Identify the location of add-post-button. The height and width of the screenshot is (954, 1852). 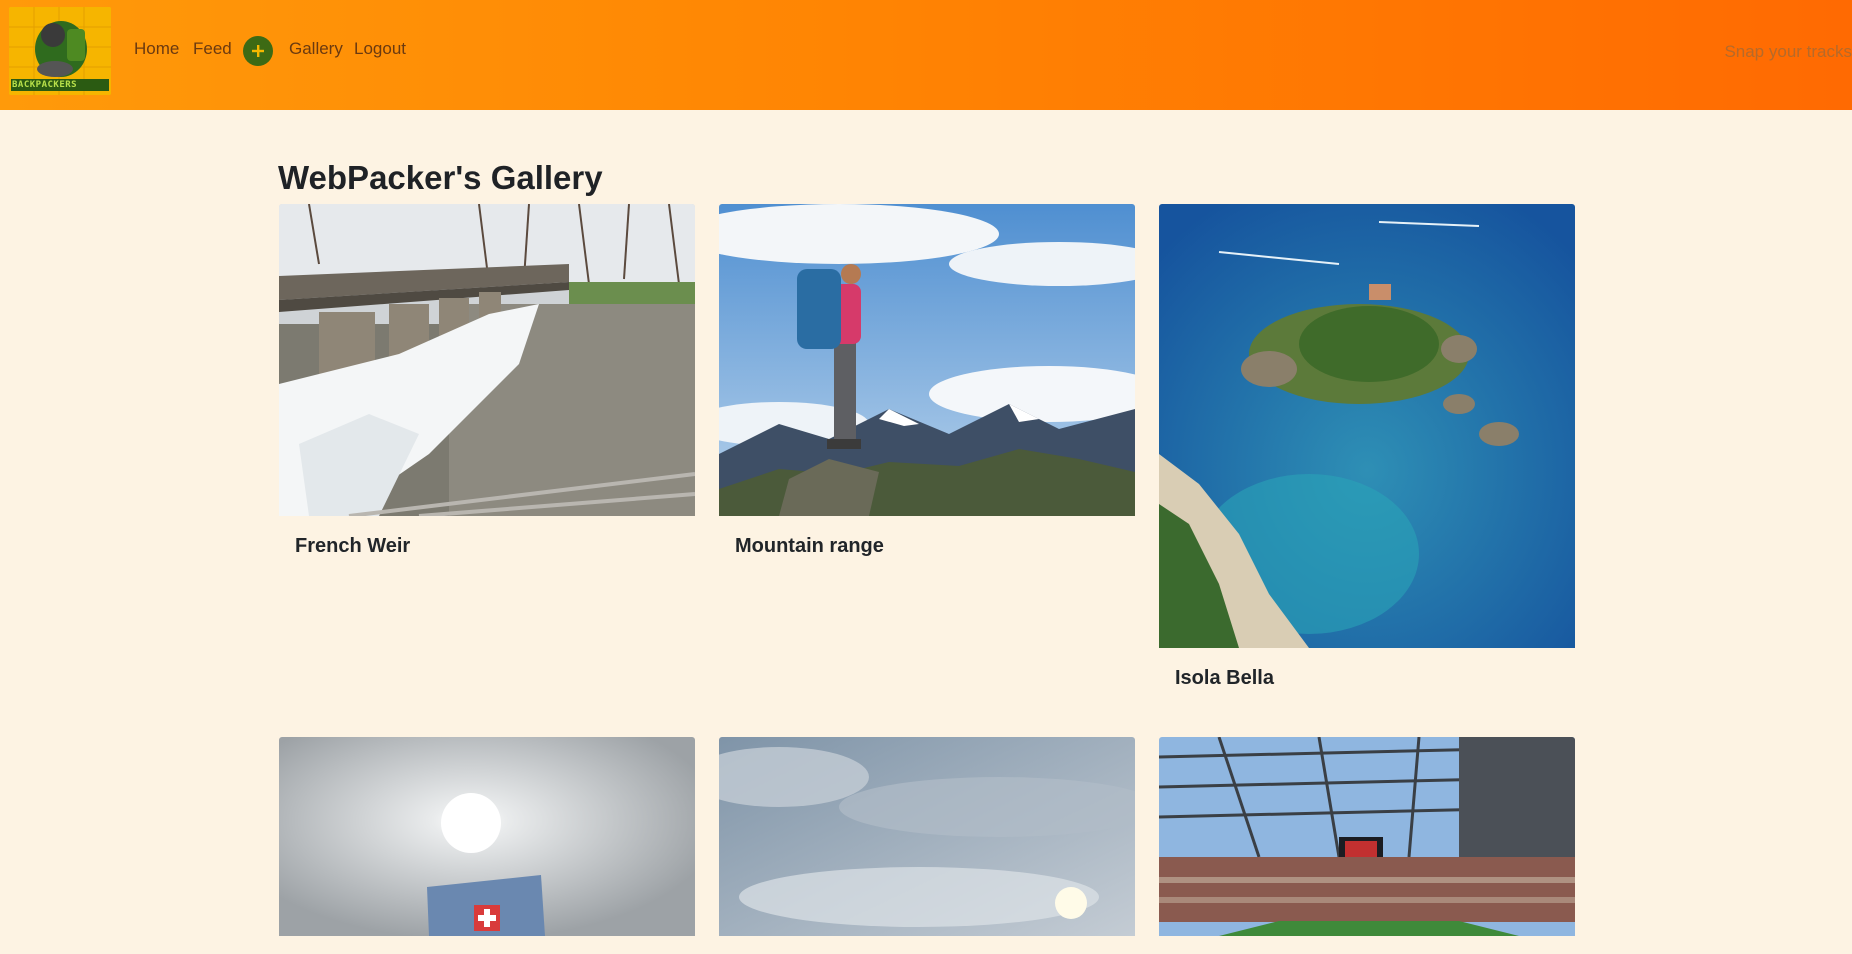
(258, 51).